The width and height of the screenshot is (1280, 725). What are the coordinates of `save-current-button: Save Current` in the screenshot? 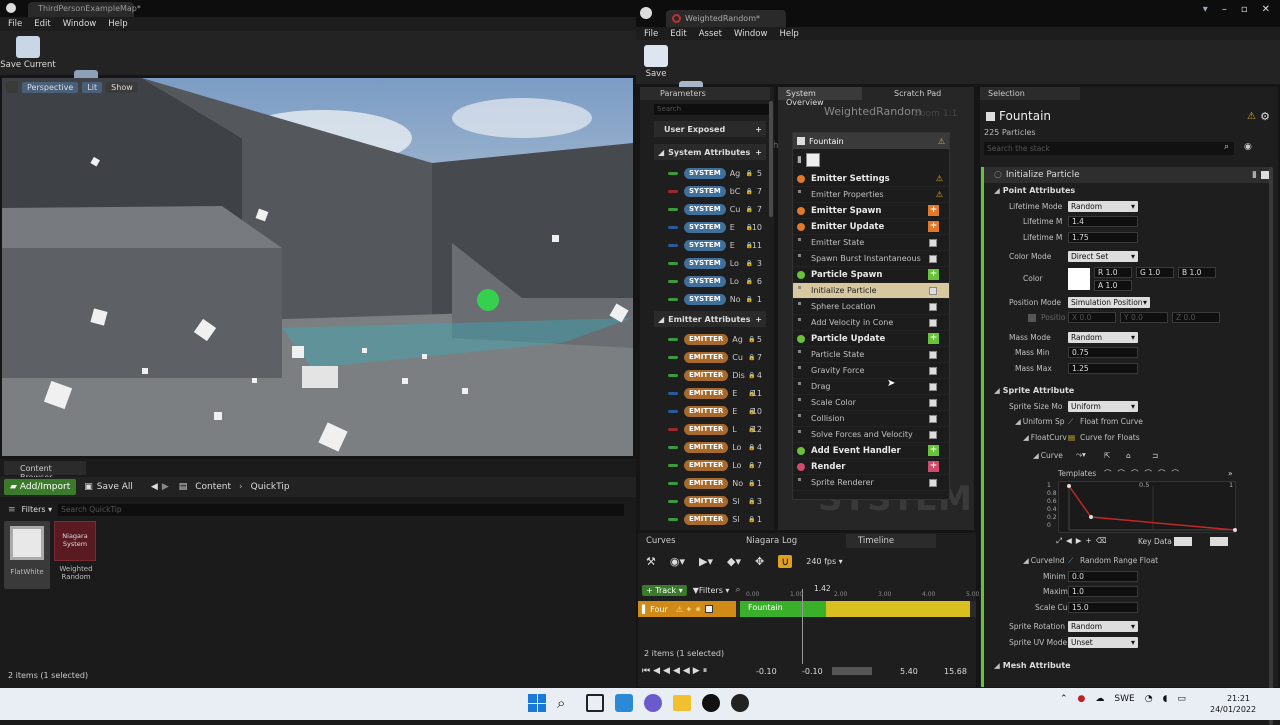 It's located at (29, 52).